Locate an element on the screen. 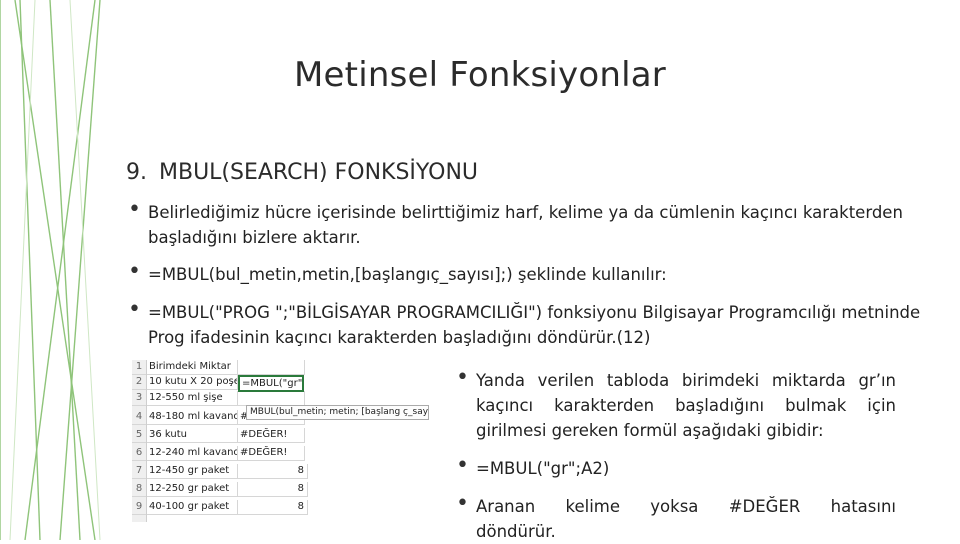 The width and height of the screenshot is (960, 544). cell-b1 is located at coordinates (271, 367).